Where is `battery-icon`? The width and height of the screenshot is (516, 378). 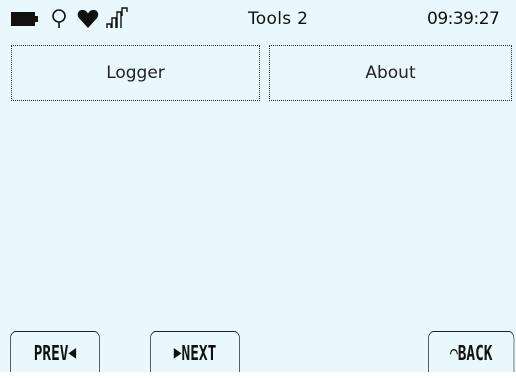
battery-icon is located at coordinates (24, 19).